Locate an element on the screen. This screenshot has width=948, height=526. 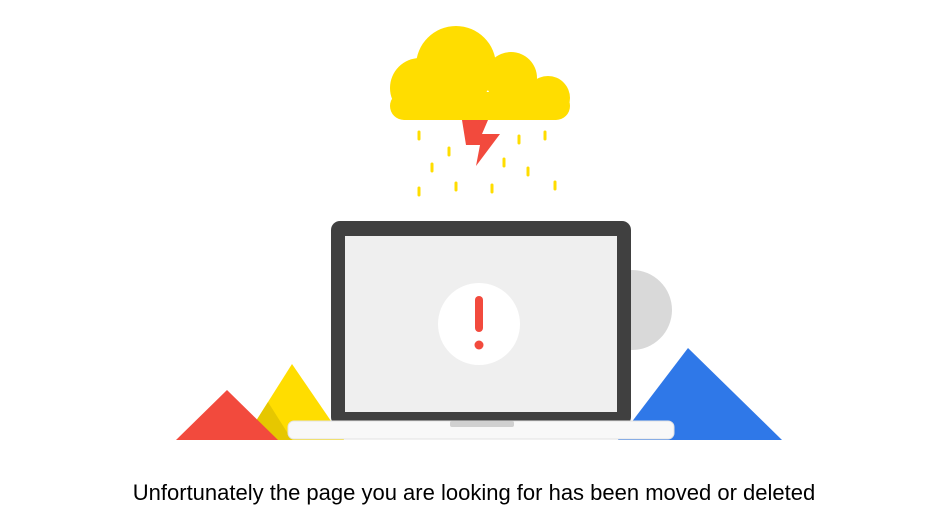
lightning-bolt-icon is located at coordinates (481, 143).